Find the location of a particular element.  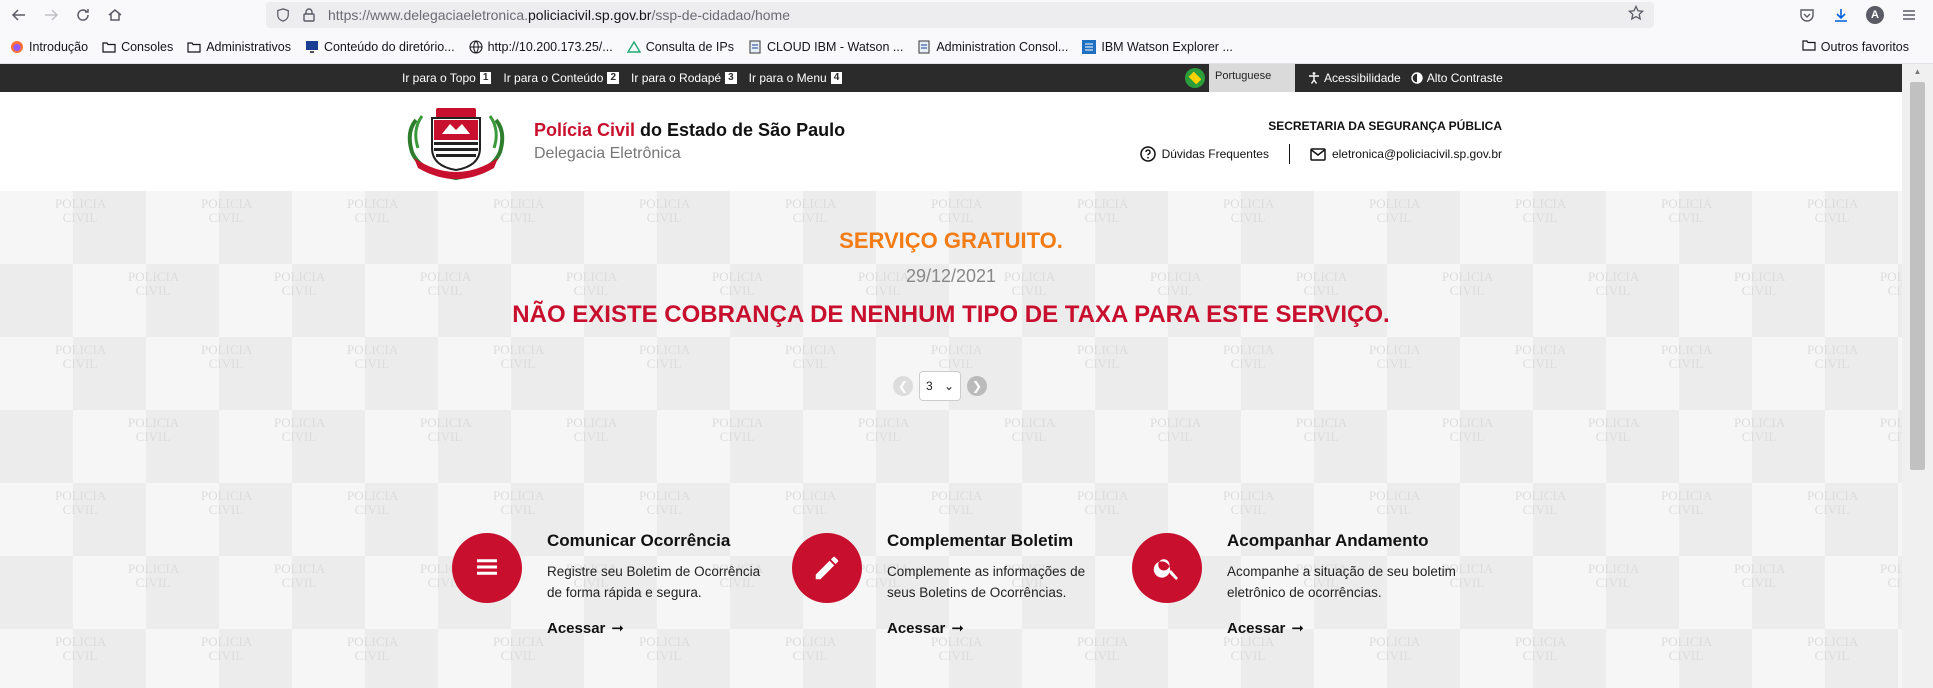

home-button is located at coordinates (115, 15).